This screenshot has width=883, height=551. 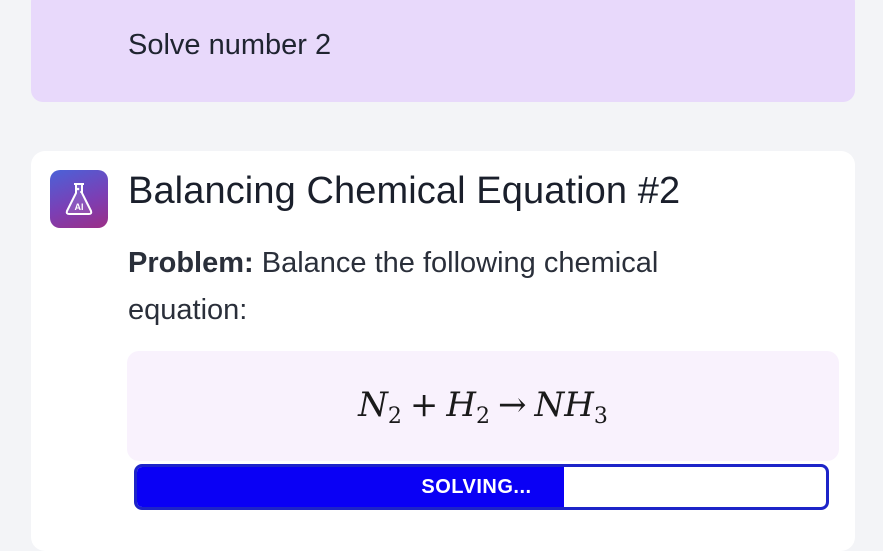 I want to click on problem-label: Problem:, so click(x=191, y=263).